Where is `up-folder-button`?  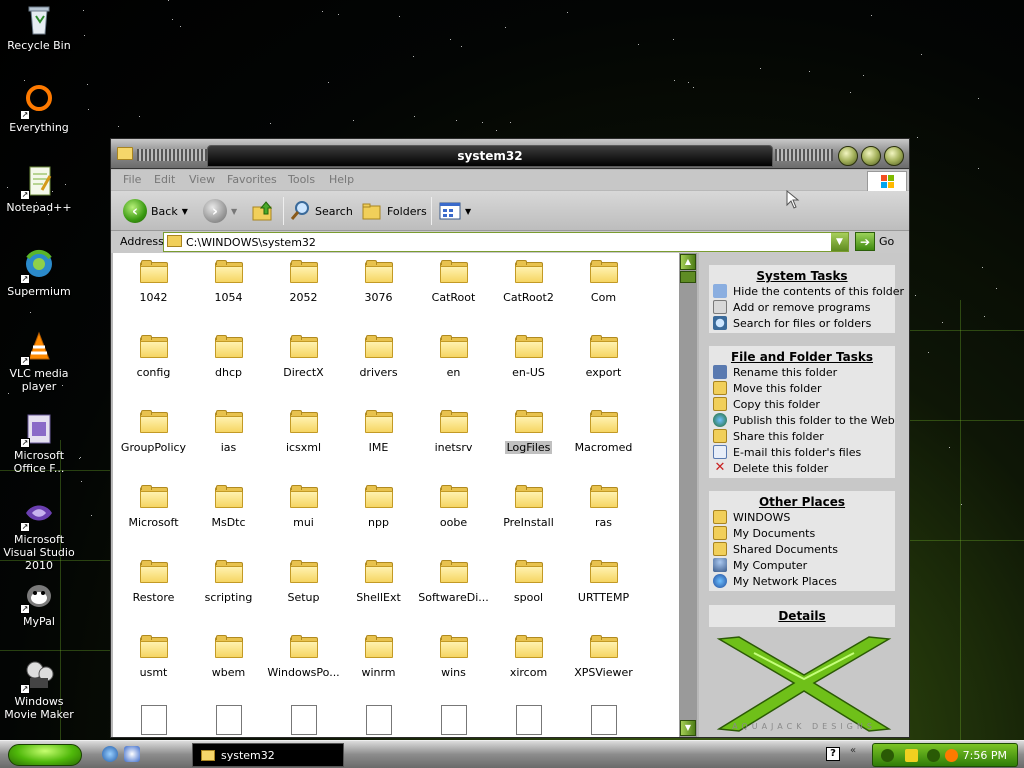 up-folder-button is located at coordinates (263, 211).